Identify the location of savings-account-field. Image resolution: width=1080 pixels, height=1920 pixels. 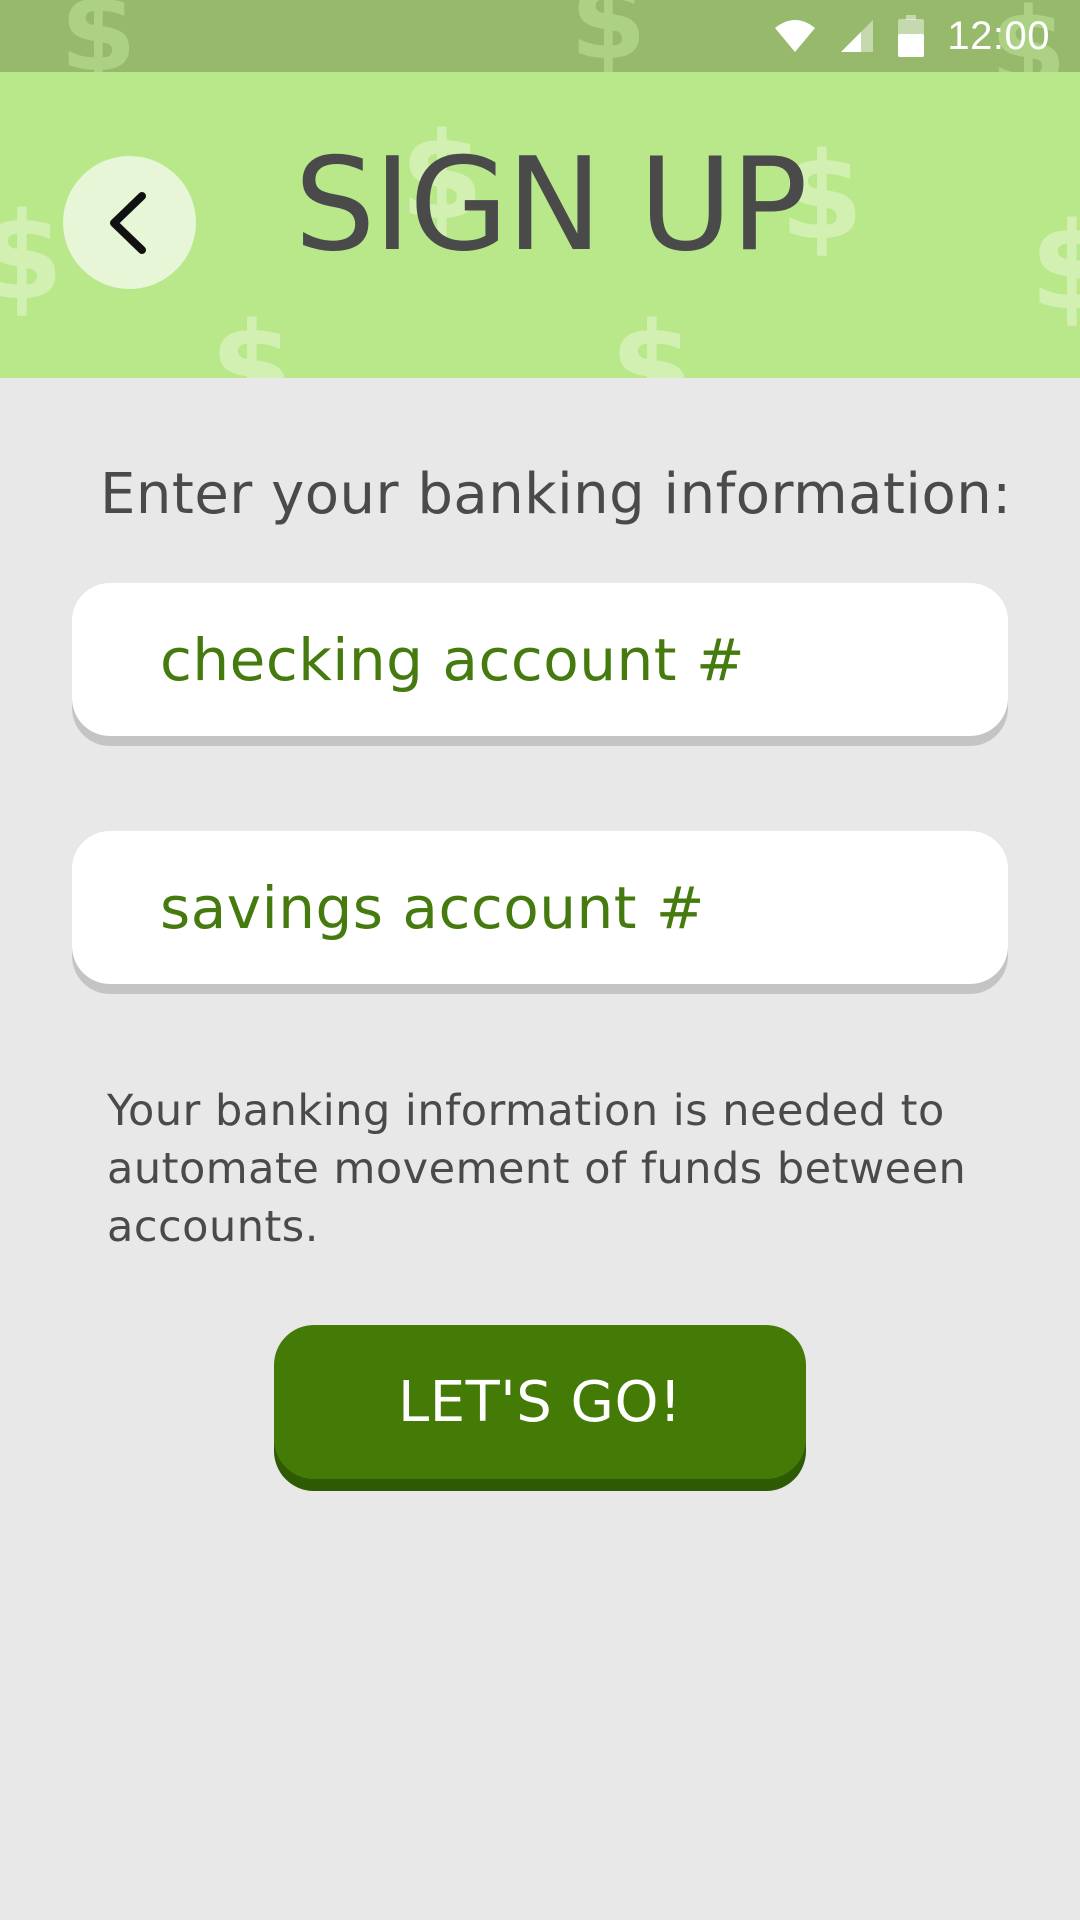
(540, 907).